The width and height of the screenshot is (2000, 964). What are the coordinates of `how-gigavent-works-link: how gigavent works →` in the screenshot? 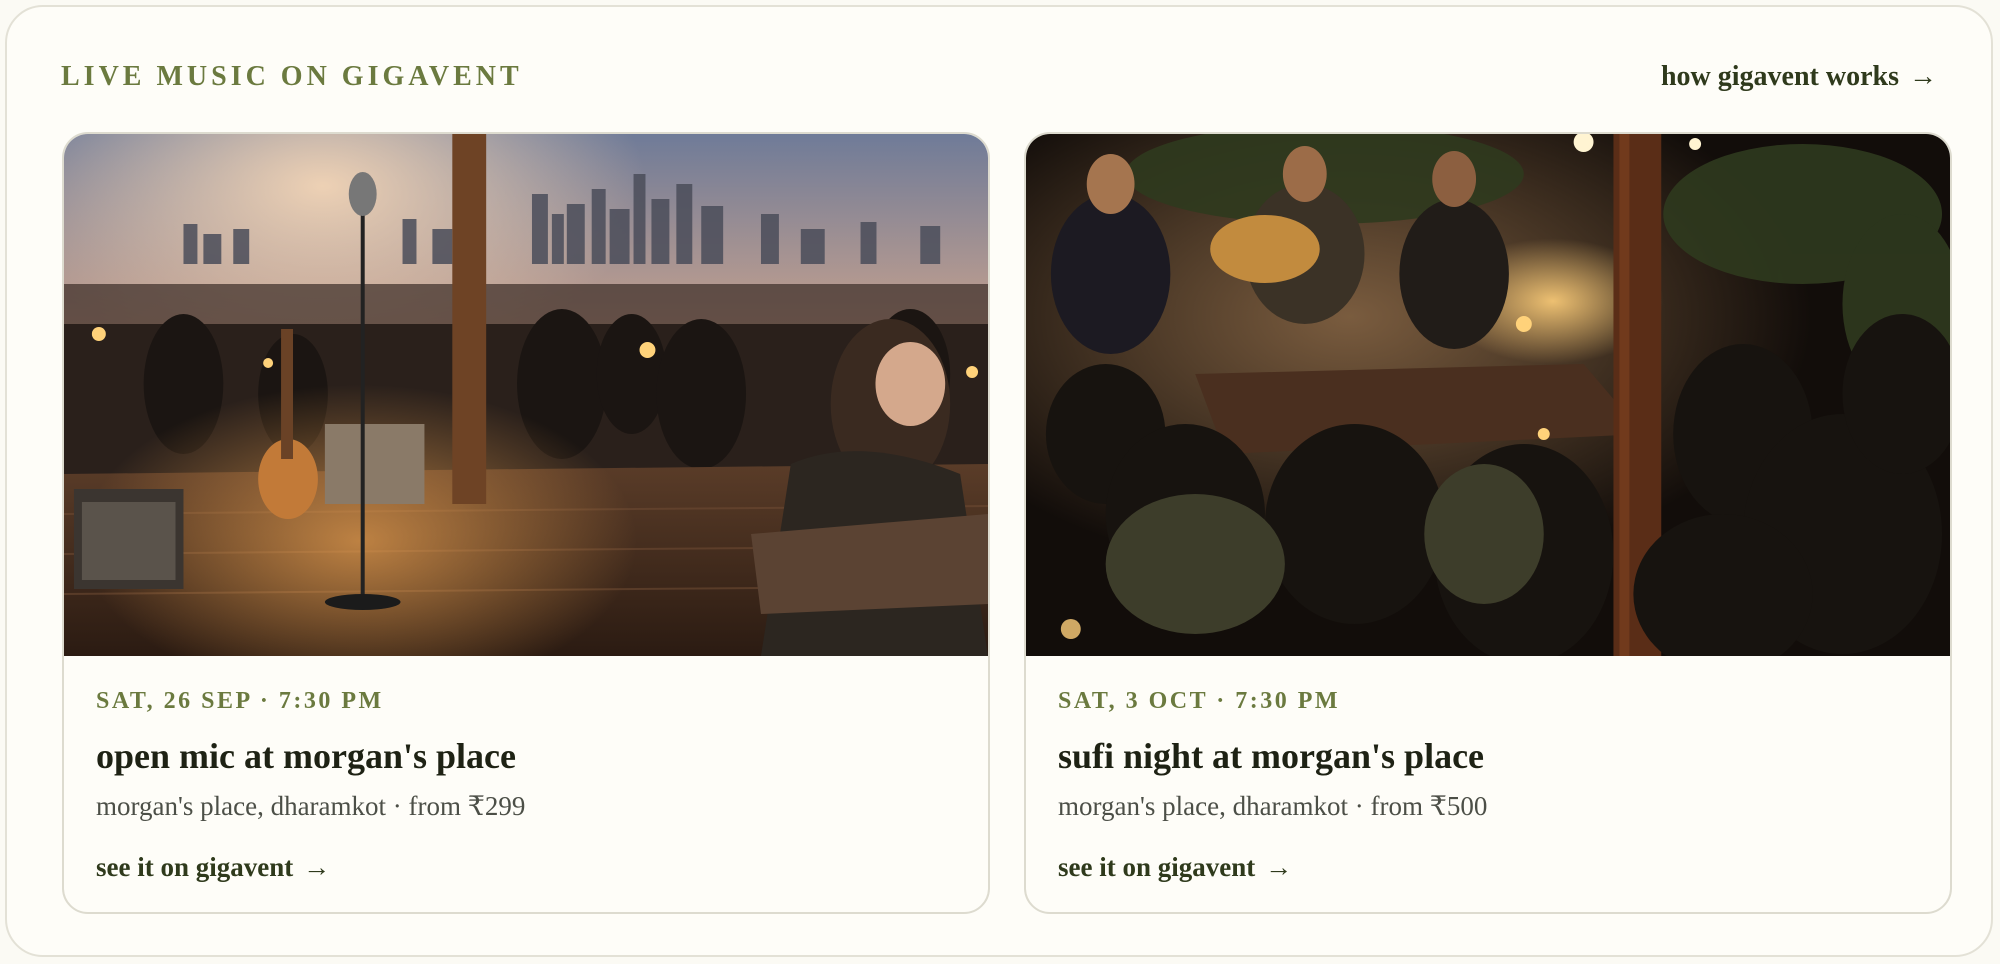 It's located at (1799, 77).